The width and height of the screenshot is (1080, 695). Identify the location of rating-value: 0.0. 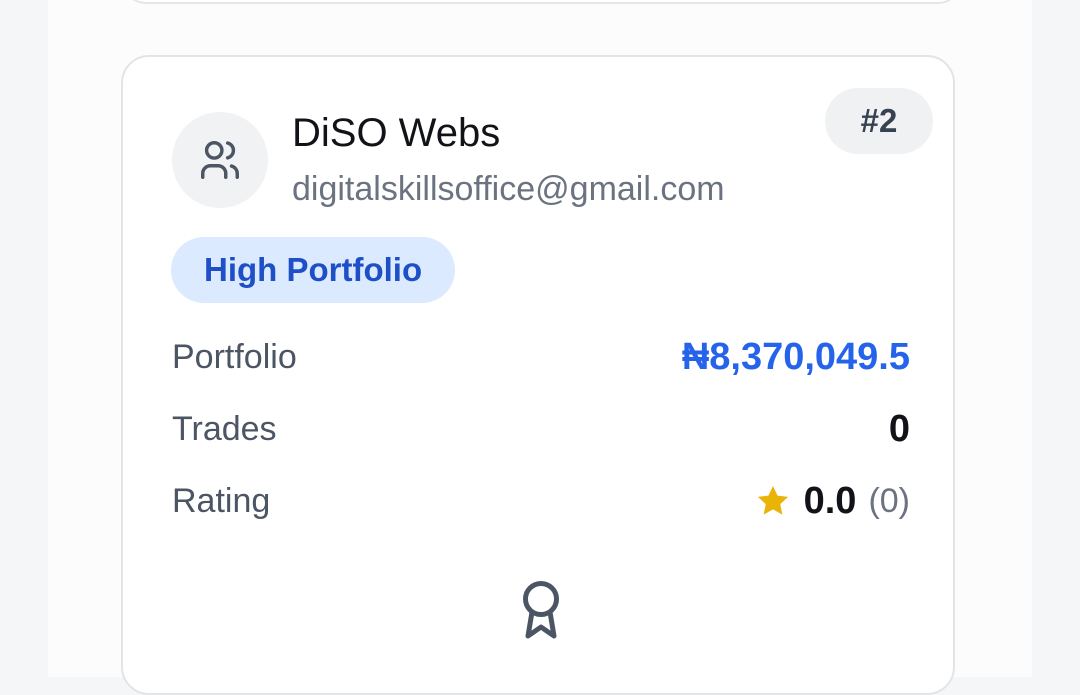
(830, 500).